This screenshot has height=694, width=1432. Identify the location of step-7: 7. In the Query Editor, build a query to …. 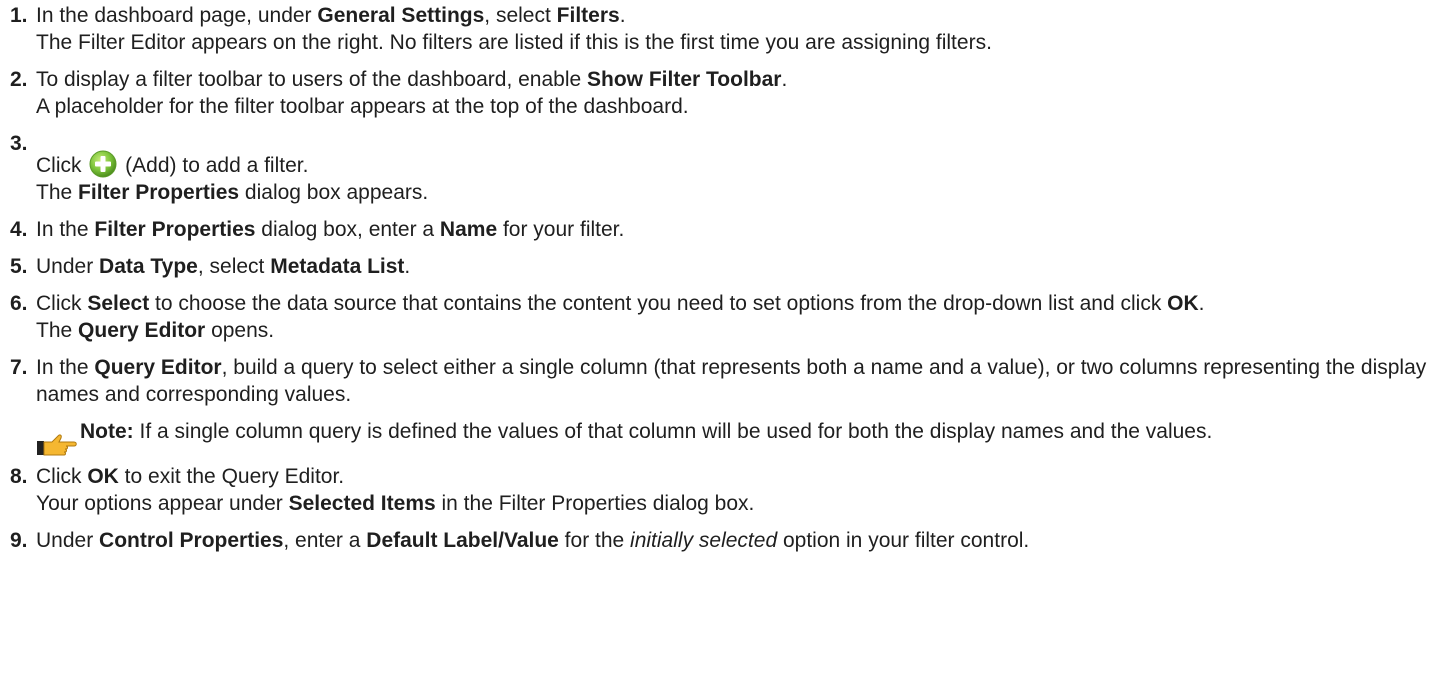
(716, 405).